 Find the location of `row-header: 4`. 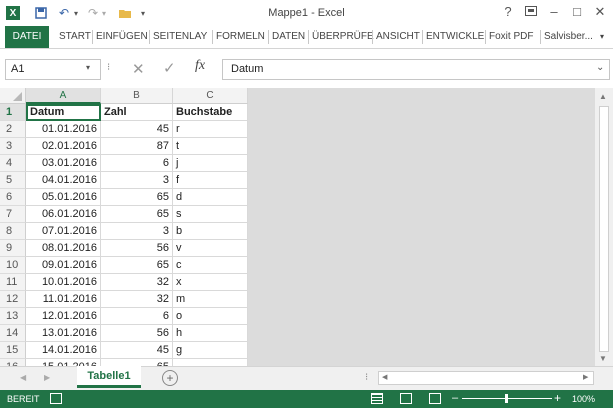

row-header: 4 is located at coordinates (13, 163).